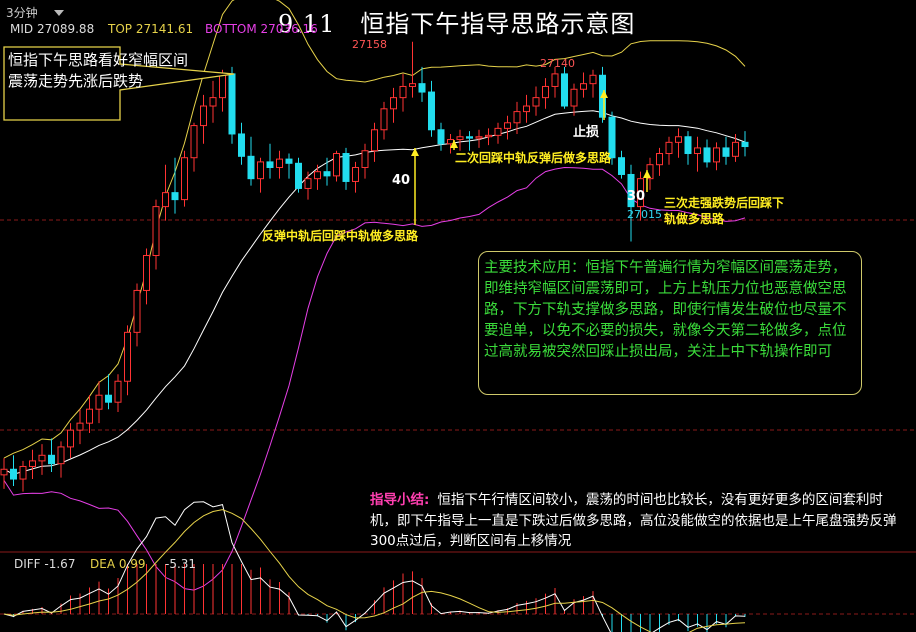 The width and height of the screenshot is (916, 632). What do you see at coordinates (45, 564) in the screenshot?
I see `macd-diff: DIFF -1.67` at bounding box center [45, 564].